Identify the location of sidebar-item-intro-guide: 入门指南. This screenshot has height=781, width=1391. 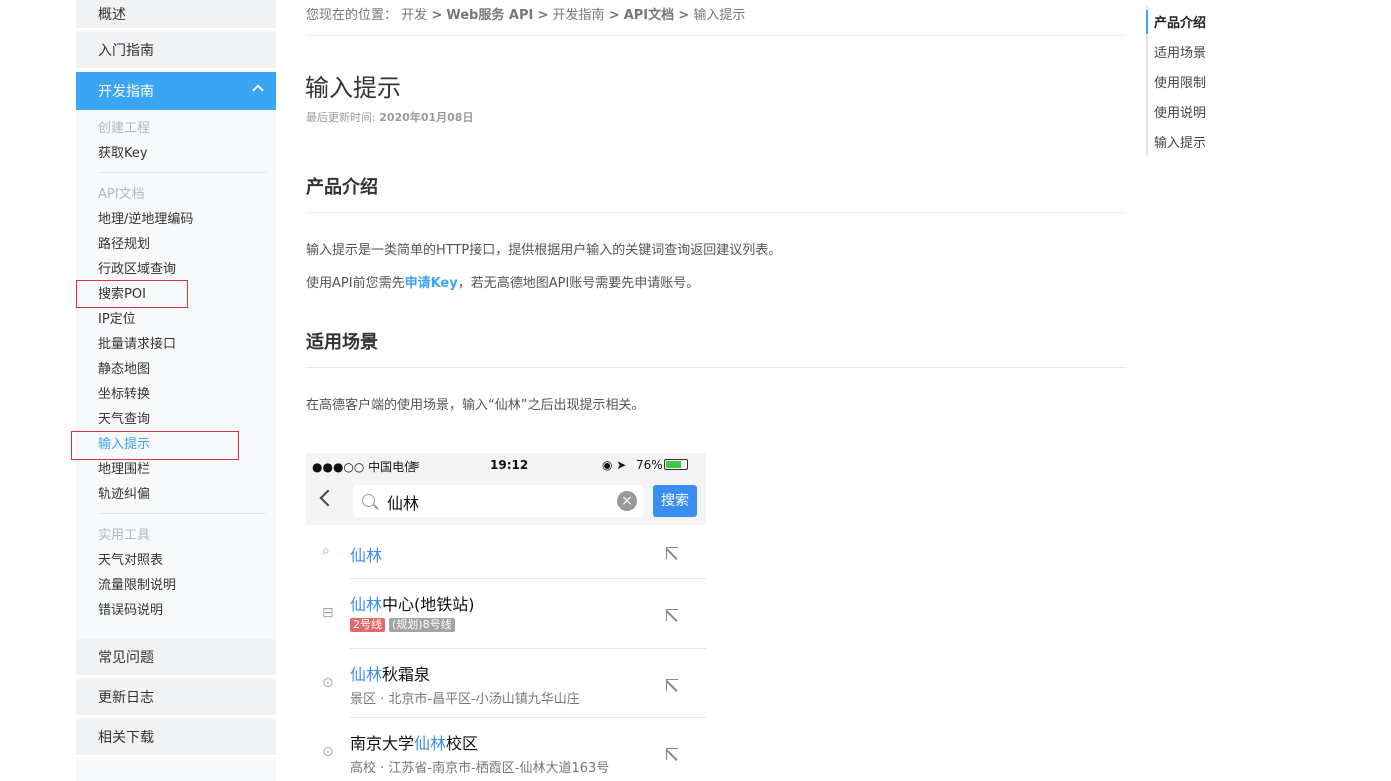
(176, 51).